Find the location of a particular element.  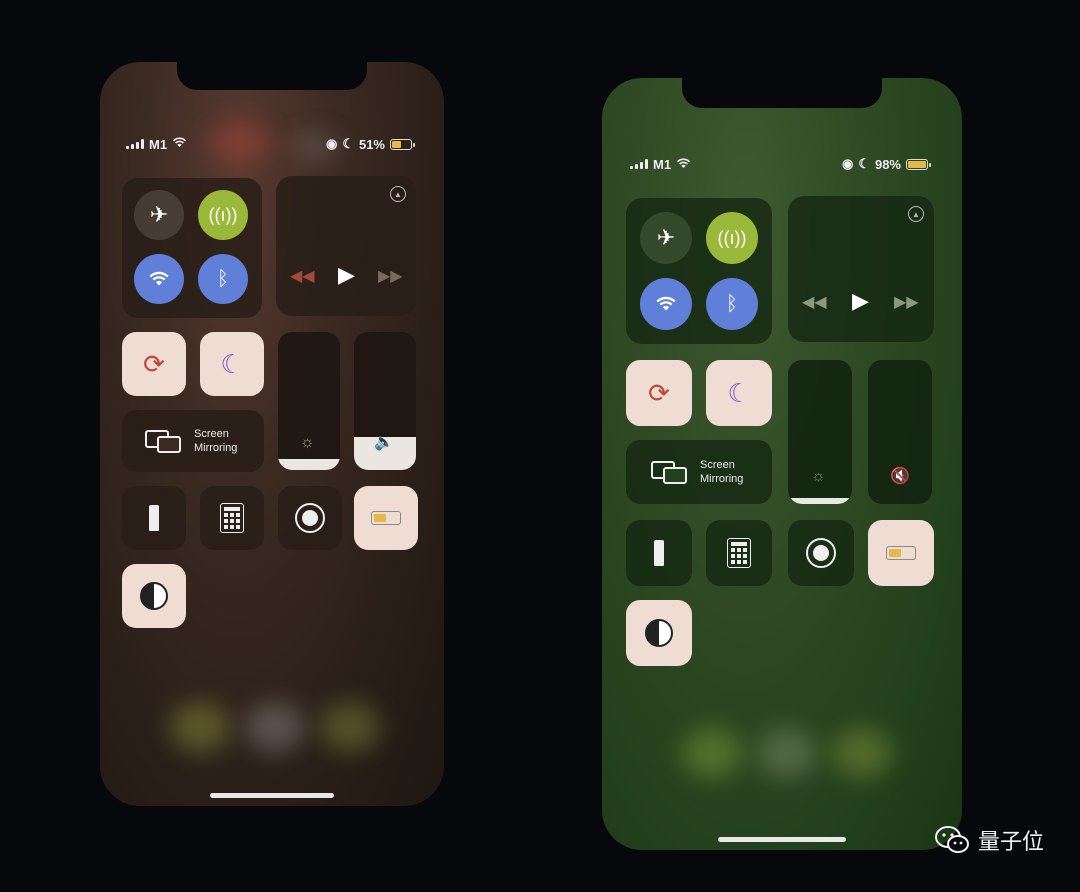

status-bar: M1 ◉ ☾ 98% is located at coordinates (782, 164).